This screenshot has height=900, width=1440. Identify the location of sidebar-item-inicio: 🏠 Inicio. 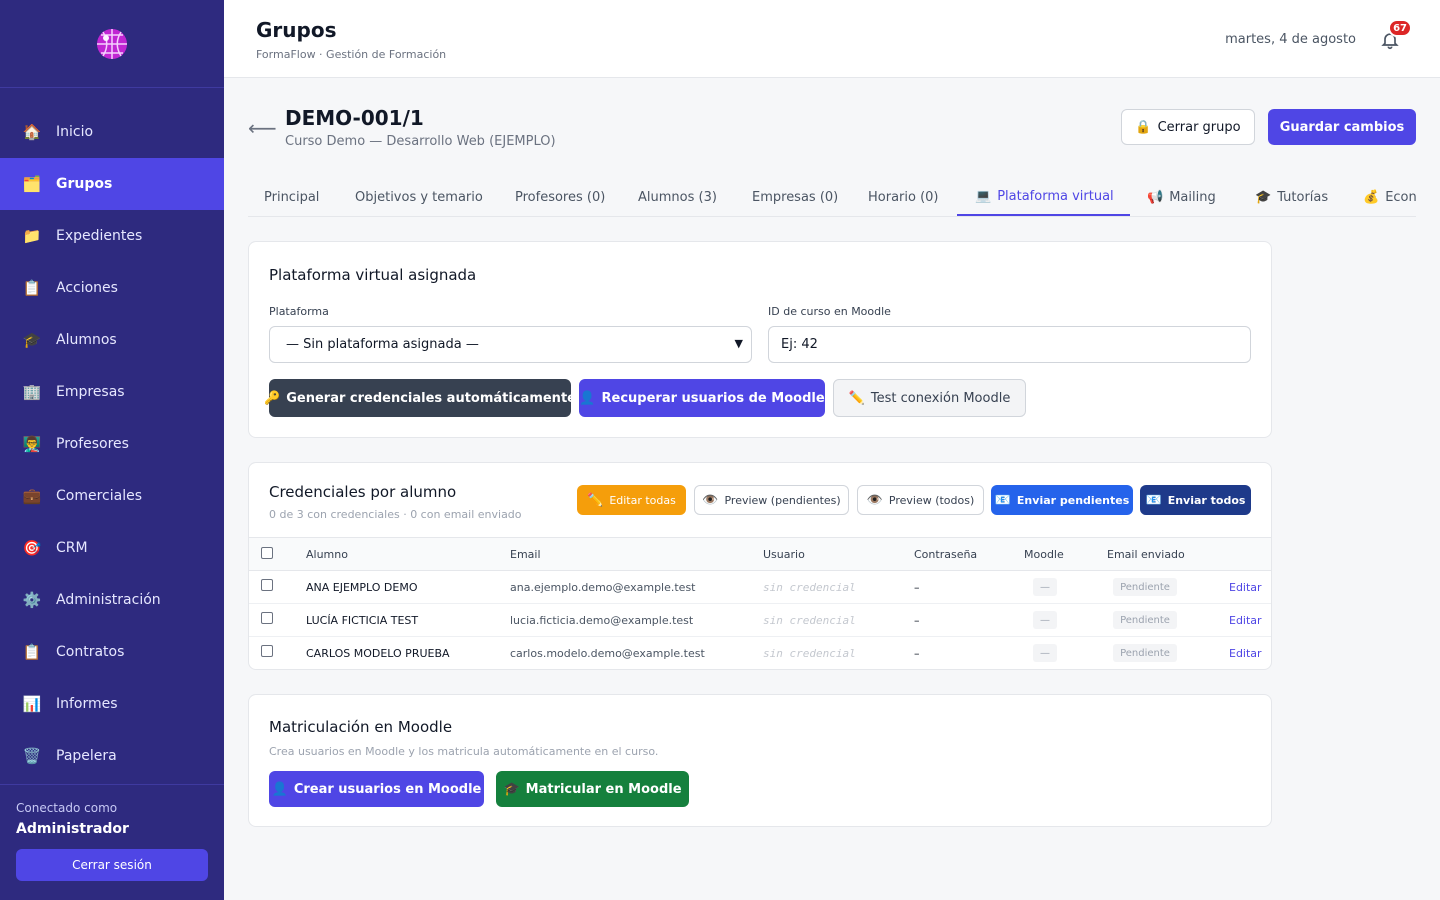
(112, 132).